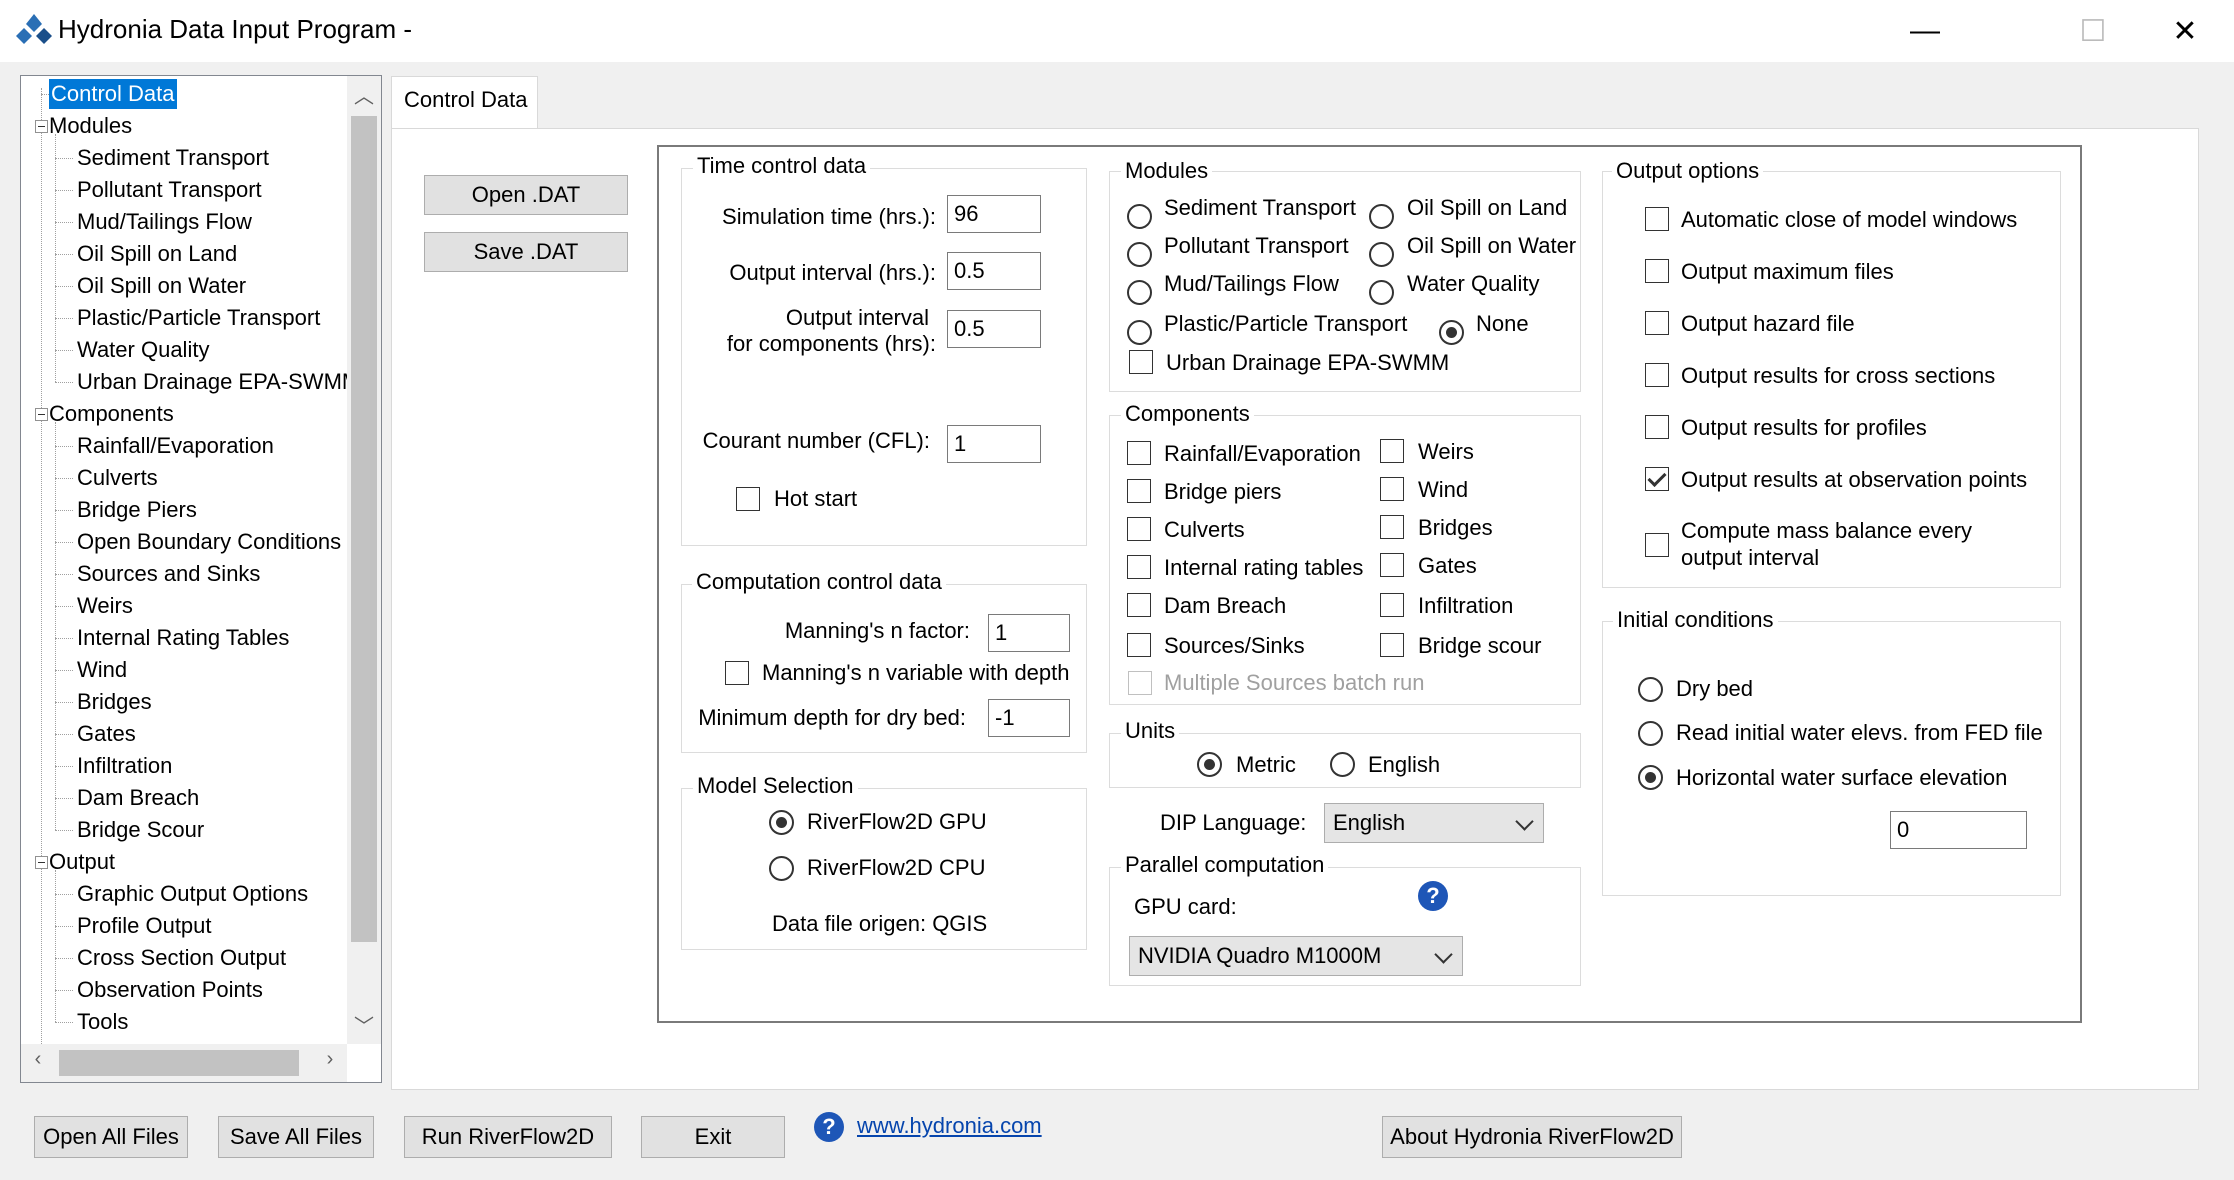 This screenshot has width=2234, height=1180. What do you see at coordinates (105, 606) in the screenshot?
I see `tree-item-weirs: Weirs` at bounding box center [105, 606].